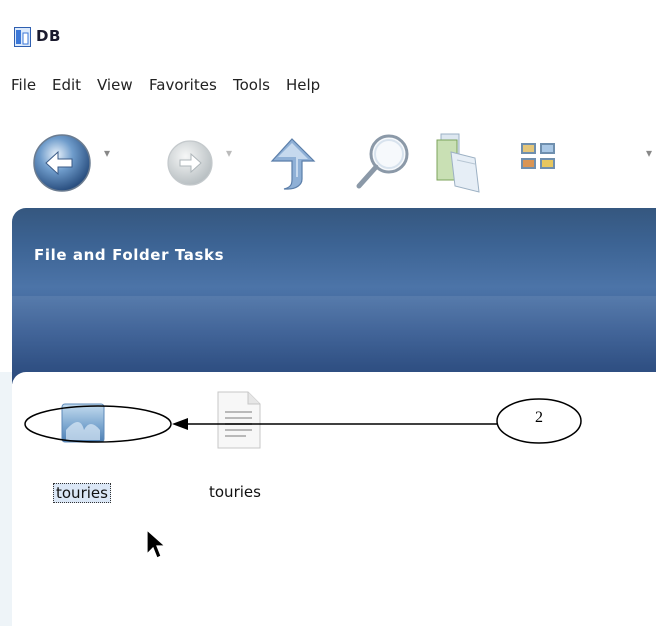  Describe the element at coordinates (303, 421) in the screenshot. I see `annotation-layer` at that location.